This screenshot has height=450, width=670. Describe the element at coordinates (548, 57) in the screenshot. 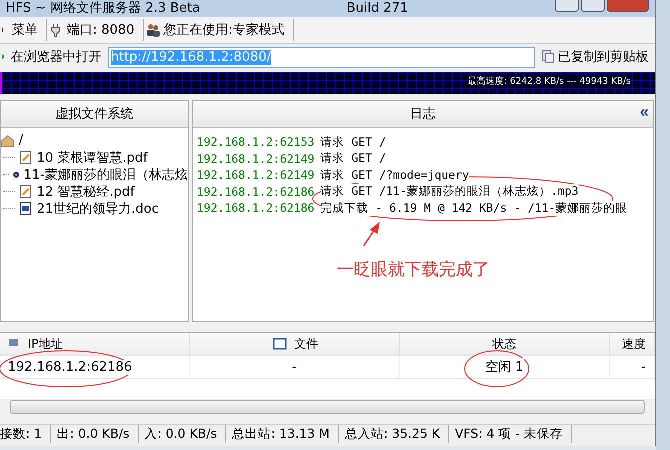

I see `clipboard-icon` at that location.